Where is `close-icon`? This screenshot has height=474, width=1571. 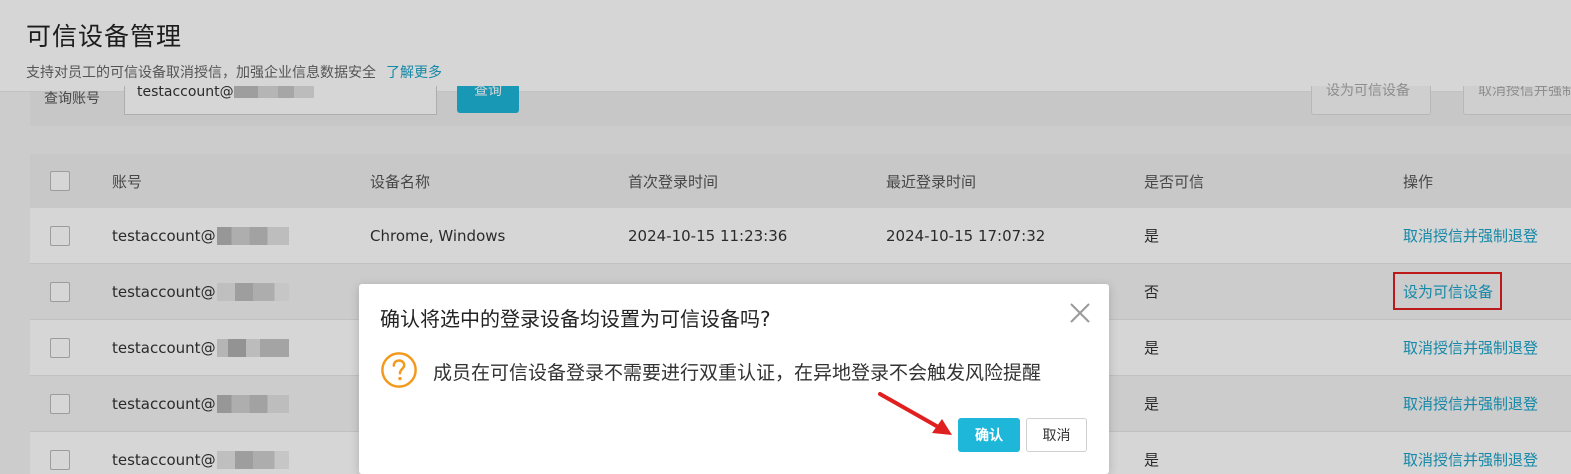
close-icon is located at coordinates (1080, 313).